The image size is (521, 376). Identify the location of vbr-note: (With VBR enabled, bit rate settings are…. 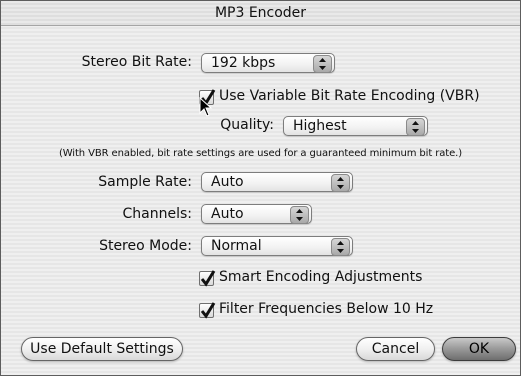
(260, 153).